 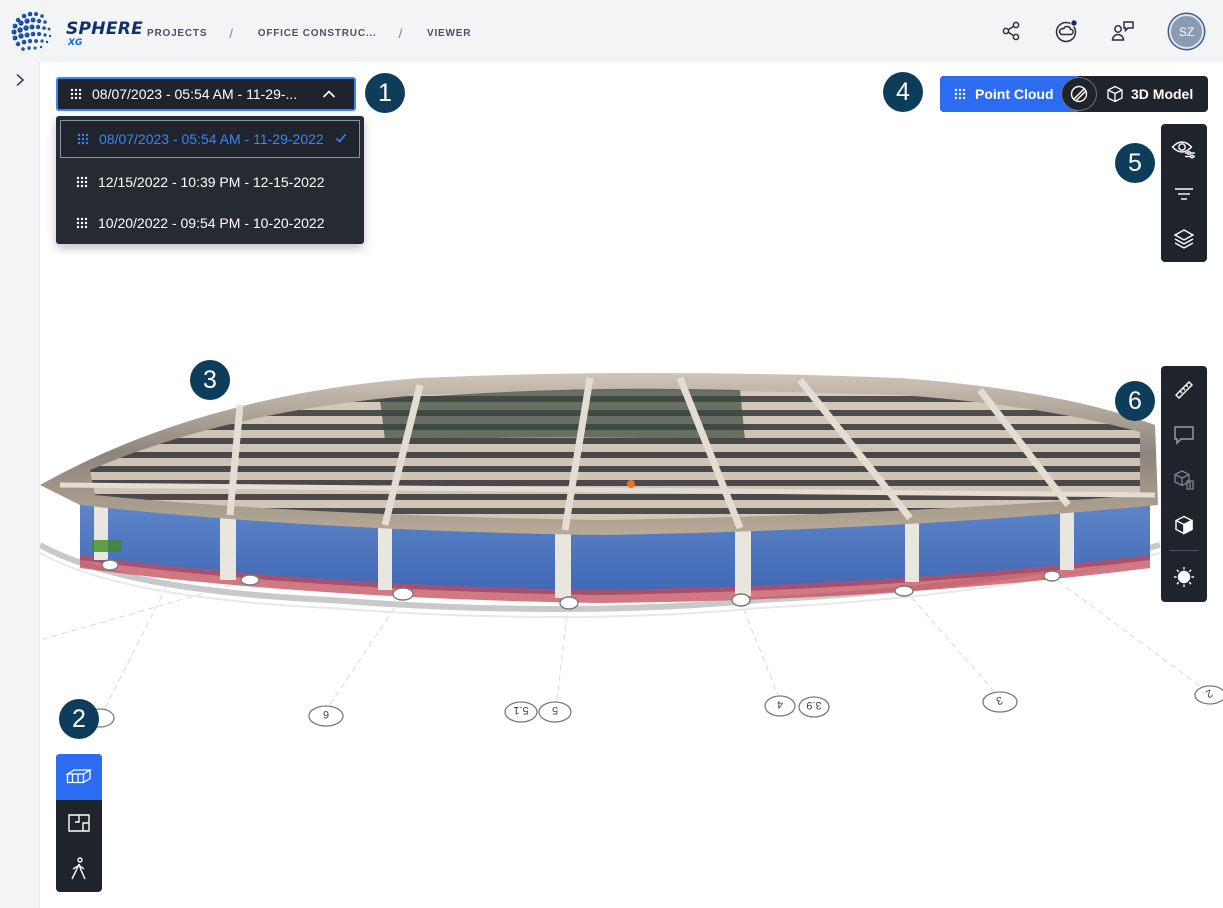 What do you see at coordinates (1014, 94) in the screenshot?
I see `point-cloud-label: Point Cloud` at bounding box center [1014, 94].